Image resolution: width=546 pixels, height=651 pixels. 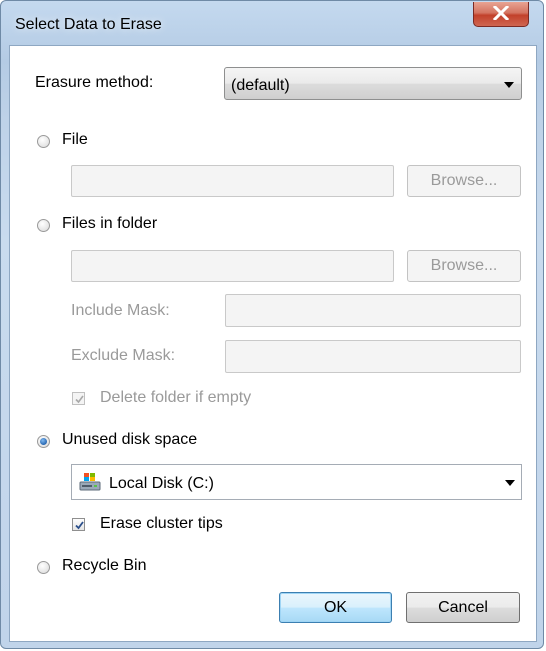 I want to click on title-bar: Select Data to Erase, so click(x=273, y=23).